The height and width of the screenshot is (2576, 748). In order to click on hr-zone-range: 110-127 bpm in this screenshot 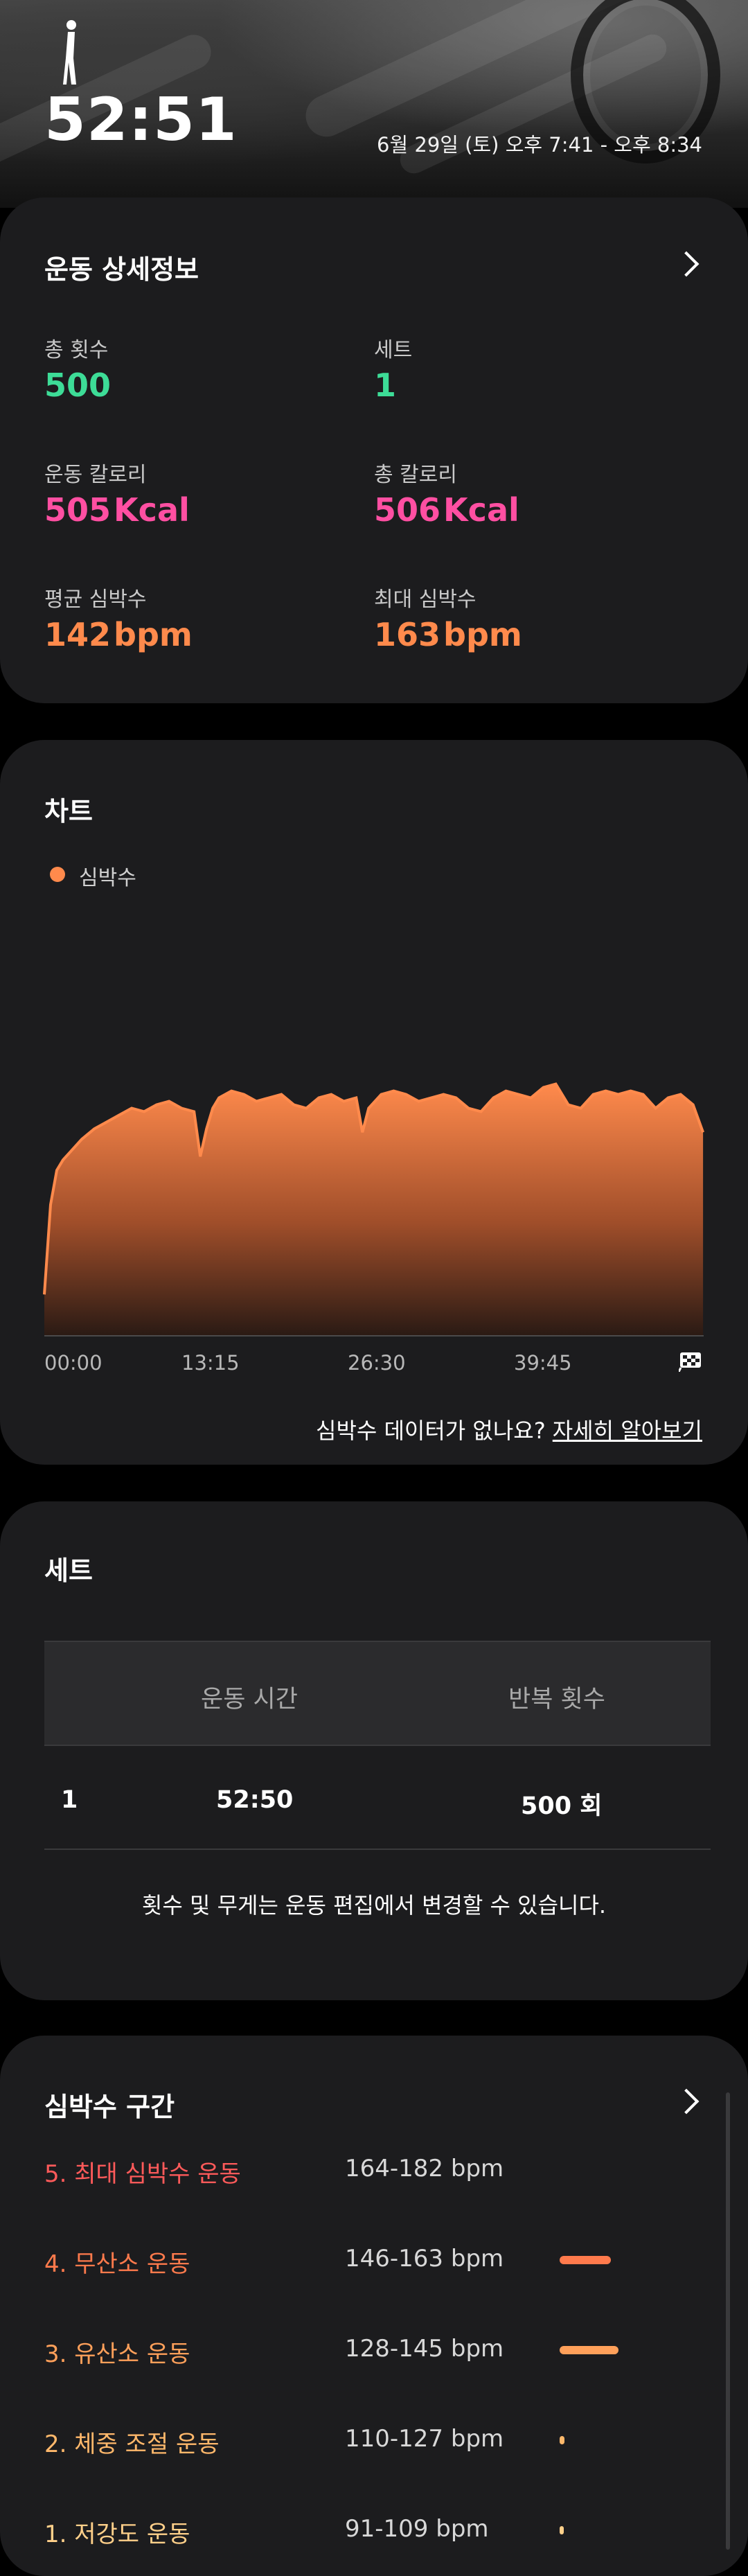, I will do `click(424, 2439)`.